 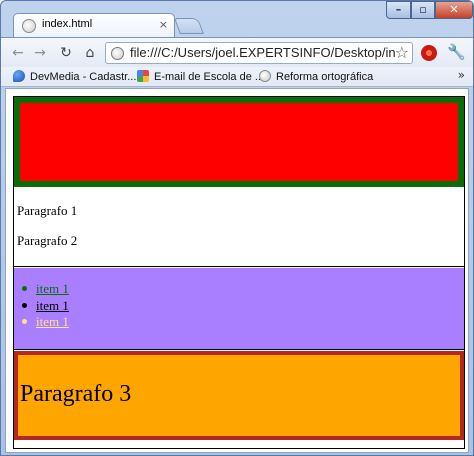 I want to click on new-tab-button, so click(x=189, y=26).